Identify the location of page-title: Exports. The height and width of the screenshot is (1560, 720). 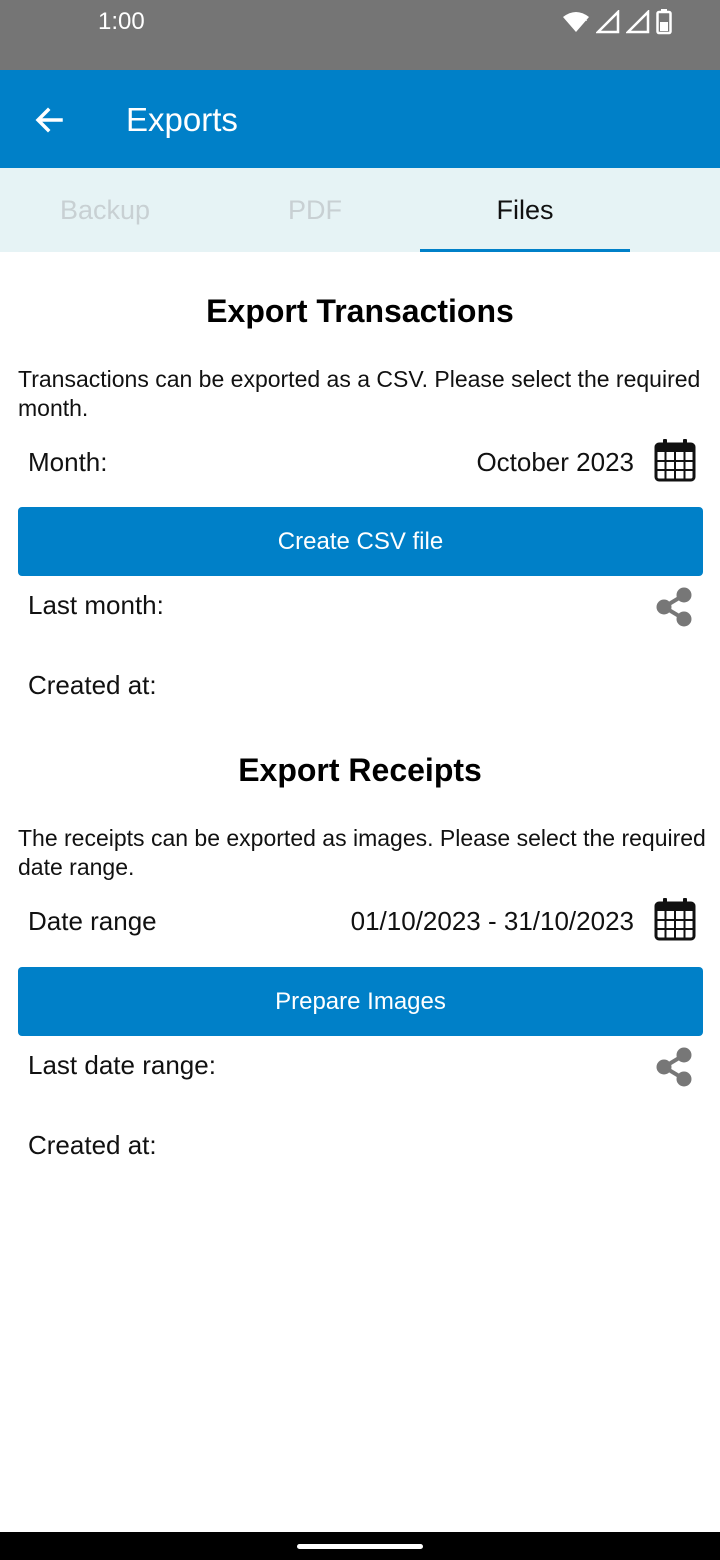
(182, 119).